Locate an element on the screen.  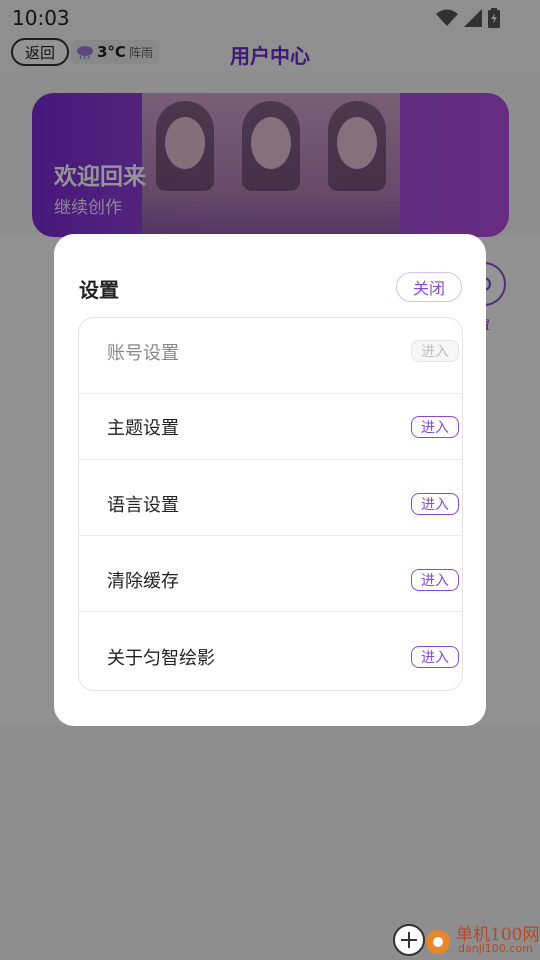
settings-item-label: 清除缓存 is located at coordinates (143, 581).